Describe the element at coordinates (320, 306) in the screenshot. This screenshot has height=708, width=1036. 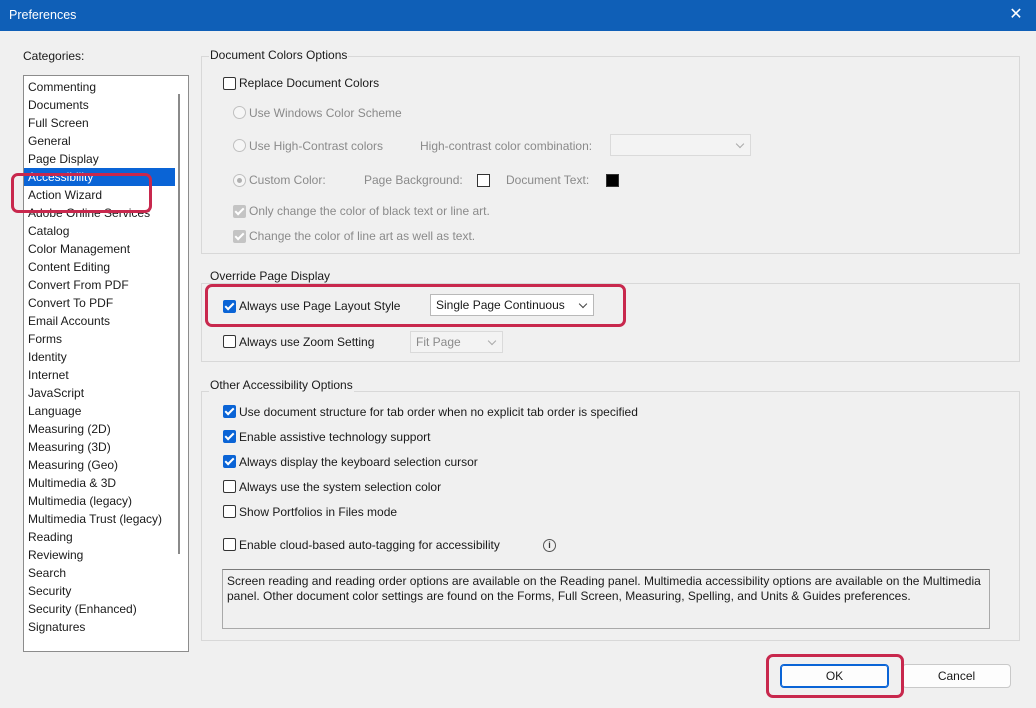
I see `layout-style-label: Always use Page Layout Style` at that location.